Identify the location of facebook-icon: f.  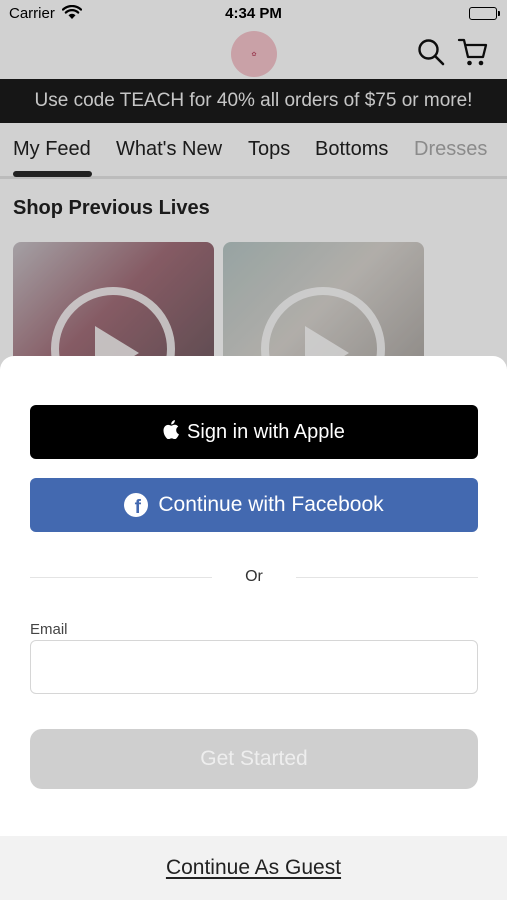
(136, 505).